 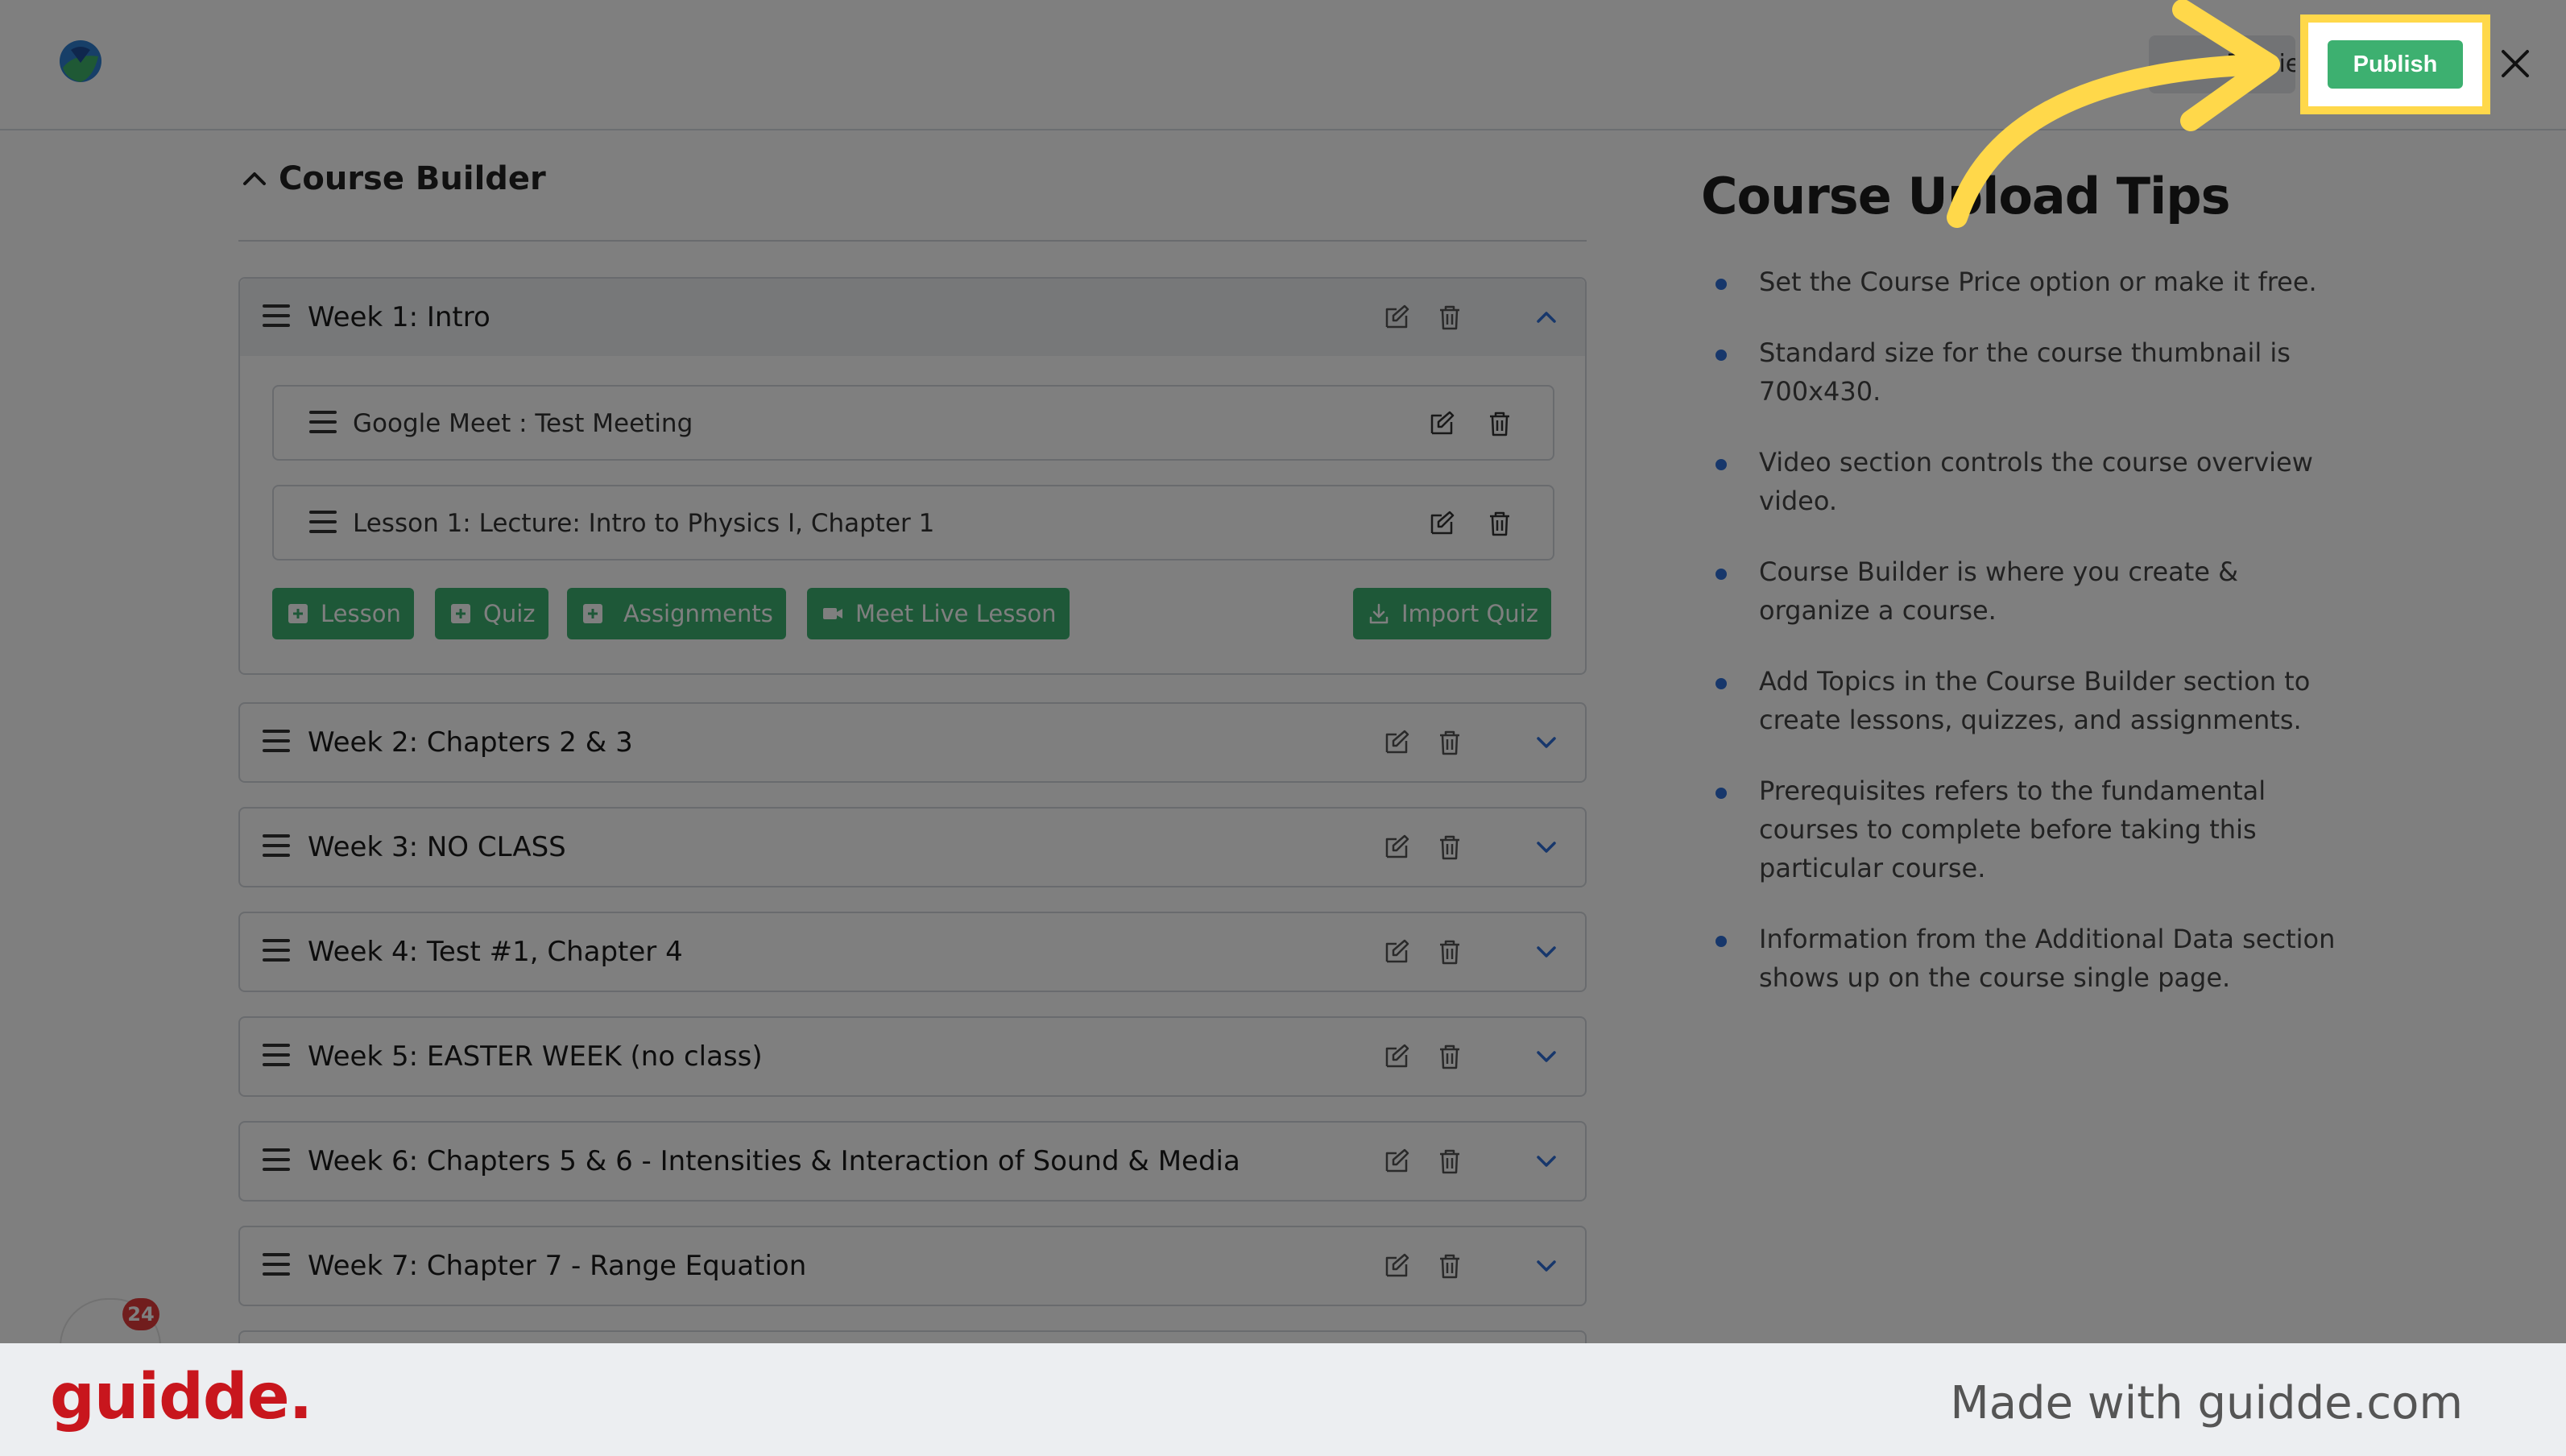 What do you see at coordinates (913, 423) in the screenshot?
I see `lesson-item: Google Meet : Test Meeting` at bounding box center [913, 423].